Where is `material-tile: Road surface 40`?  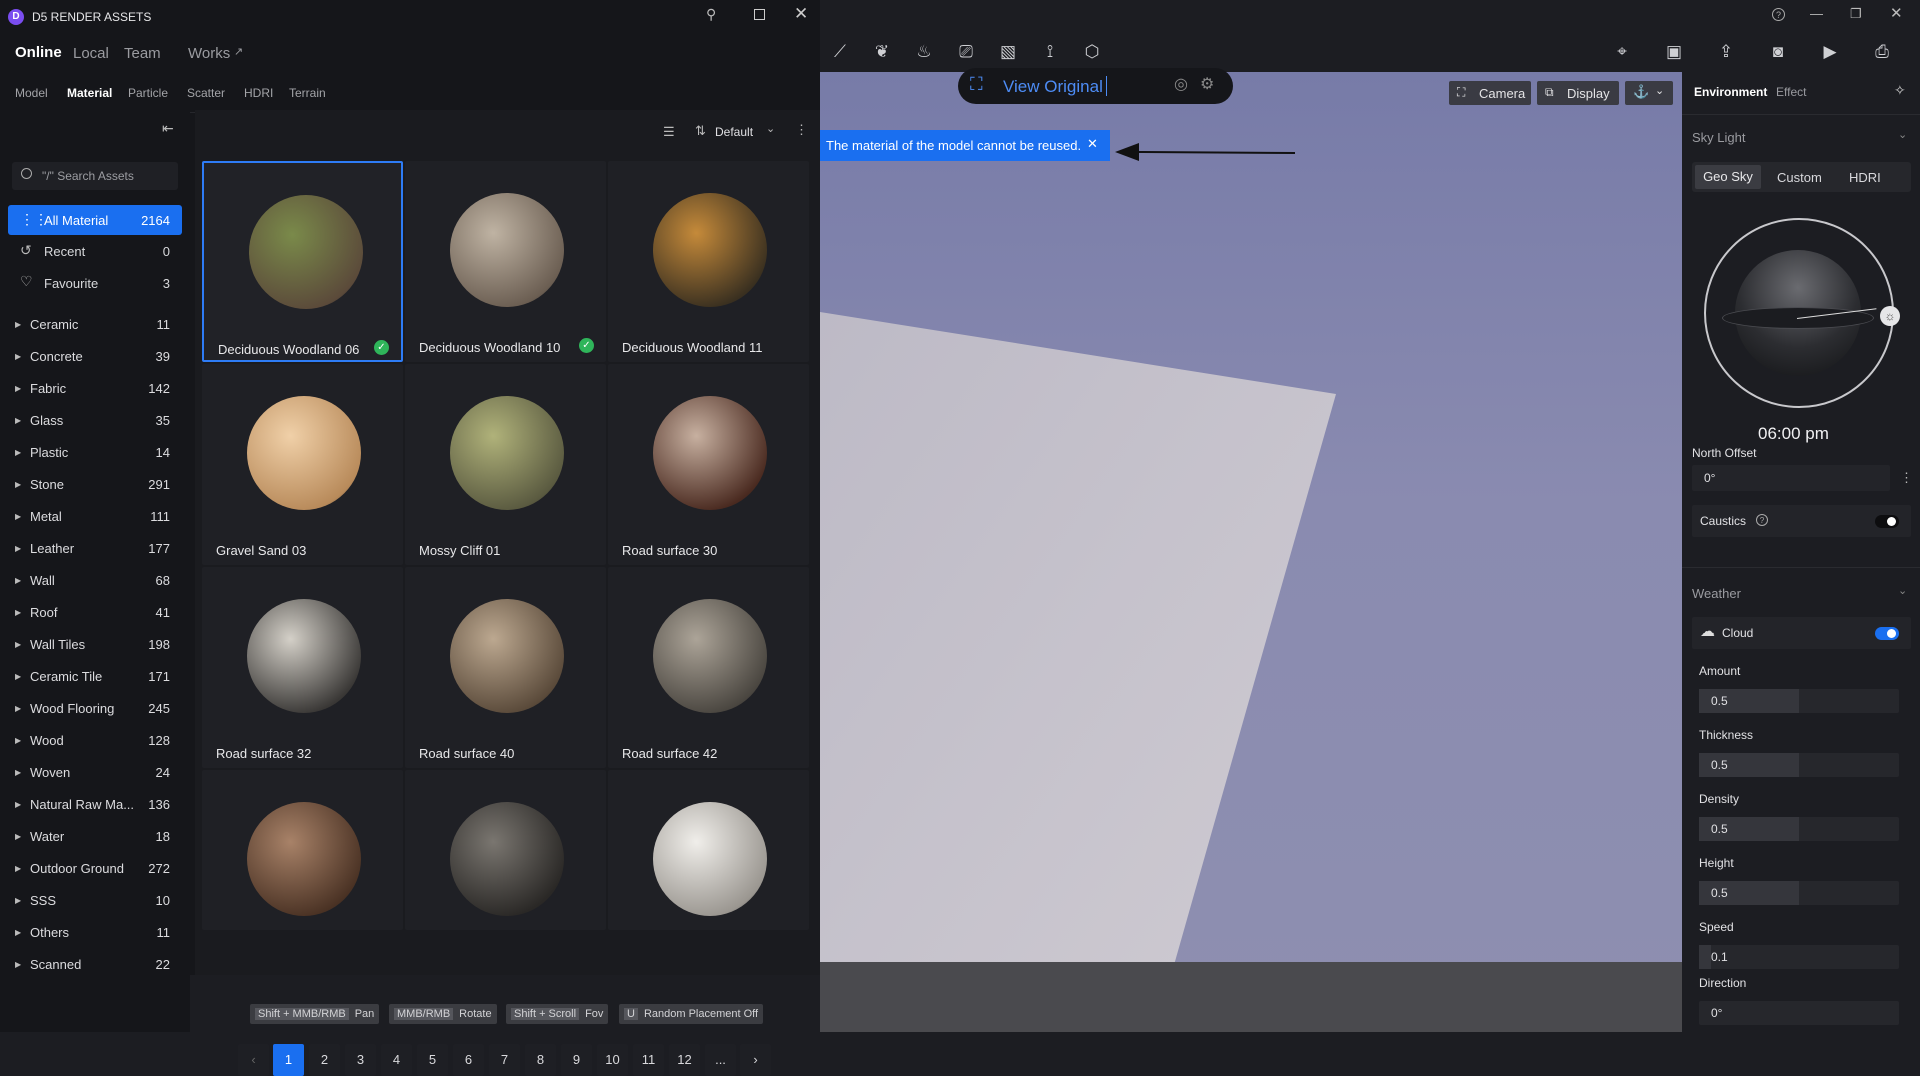 material-tile: Road surface 40 is located at coordinates (505, 667).